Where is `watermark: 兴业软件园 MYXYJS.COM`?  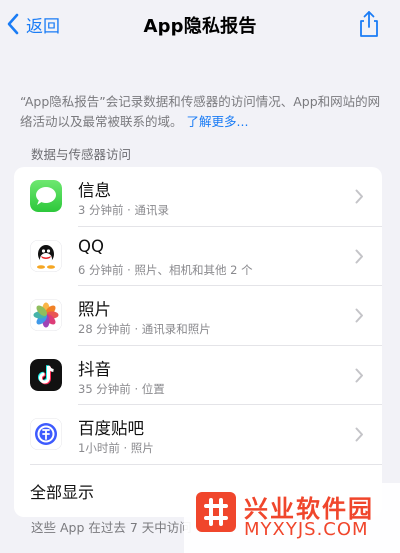
watermark: 兴业软件园 MYXYJS.COM is located at coordinates (292, 518).